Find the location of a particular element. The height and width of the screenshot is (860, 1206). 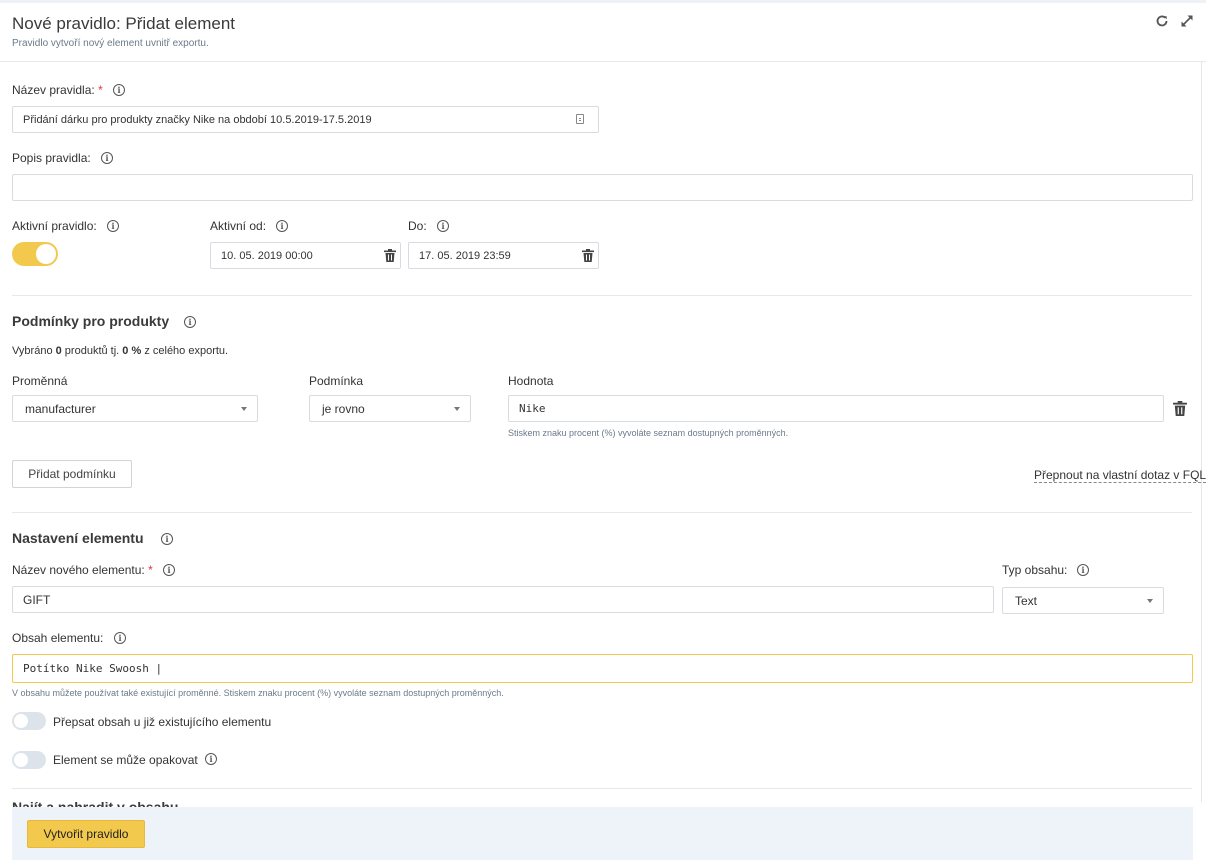

fql-switch-link: Přepnout na vlastní dotaz v FQL is located at coordinates (1120, 475).